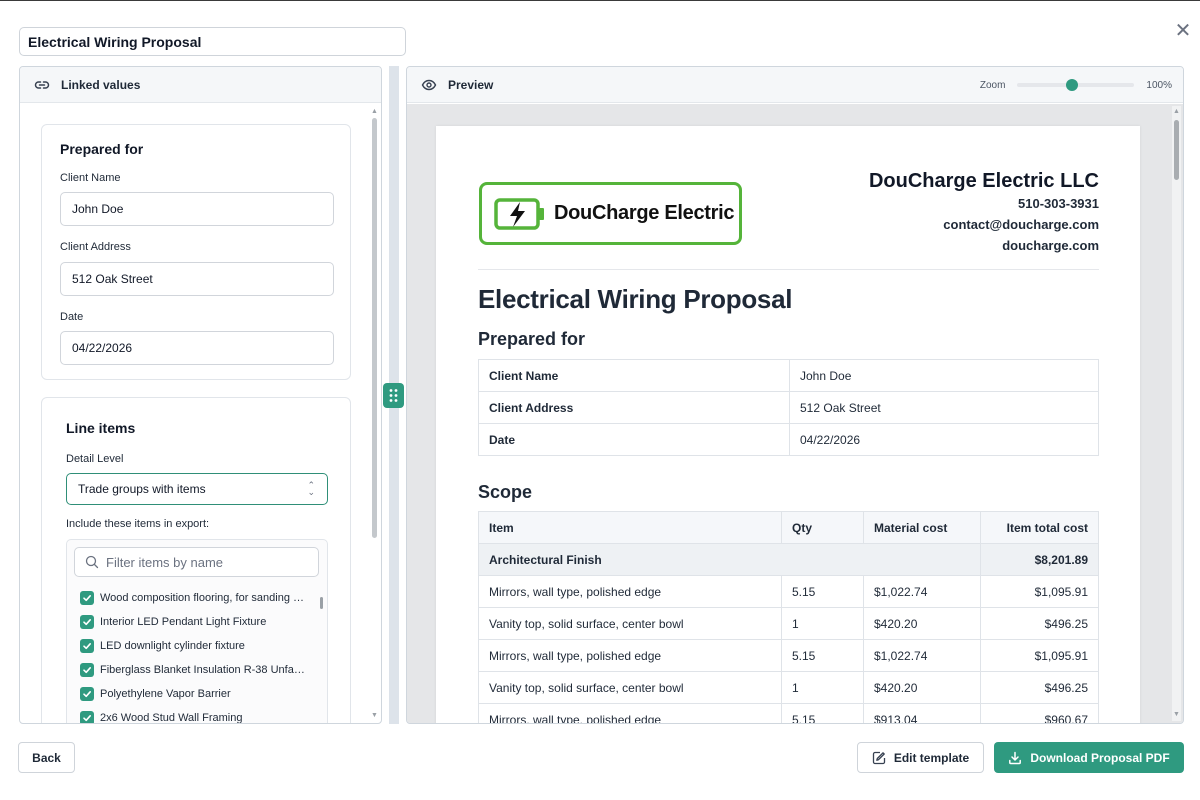 The width and height of the screenshot is (1200, 800). Describe the element at coordinates (197, 279) in the screenshot. I see `client-address-input: 512 Oak Street` at that location.